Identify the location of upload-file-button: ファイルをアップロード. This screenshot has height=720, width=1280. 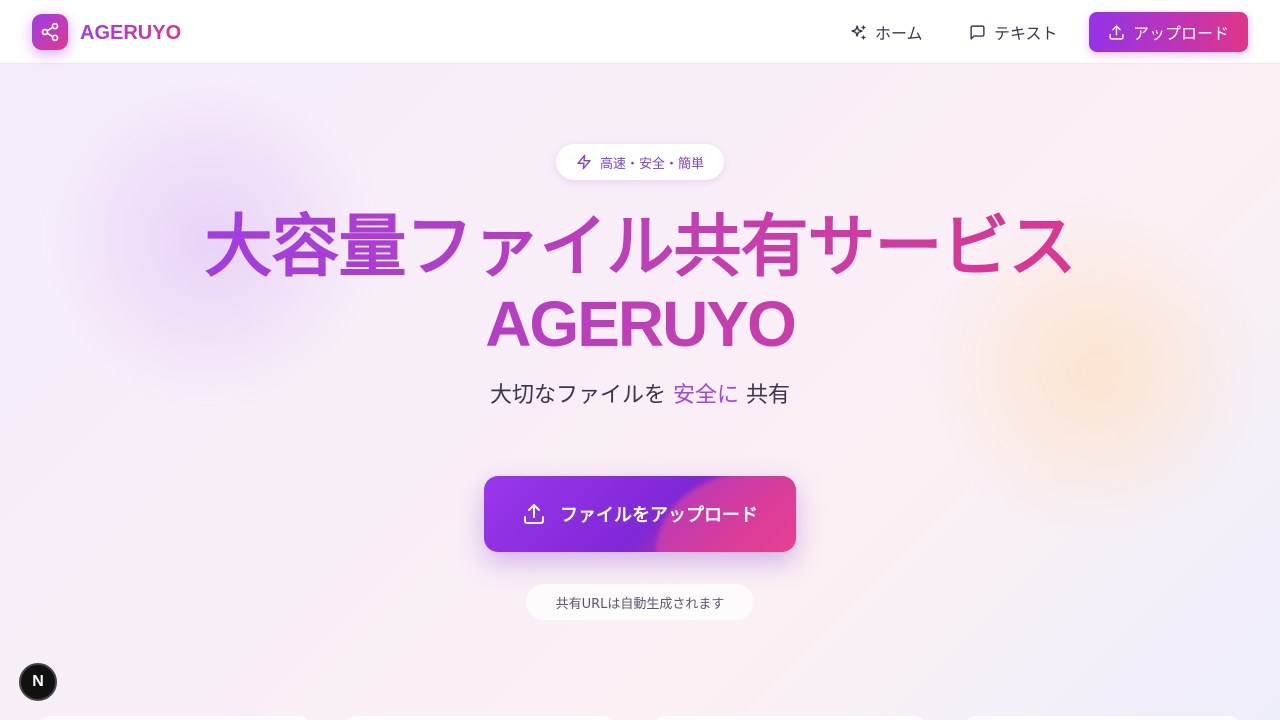
(640, 514).